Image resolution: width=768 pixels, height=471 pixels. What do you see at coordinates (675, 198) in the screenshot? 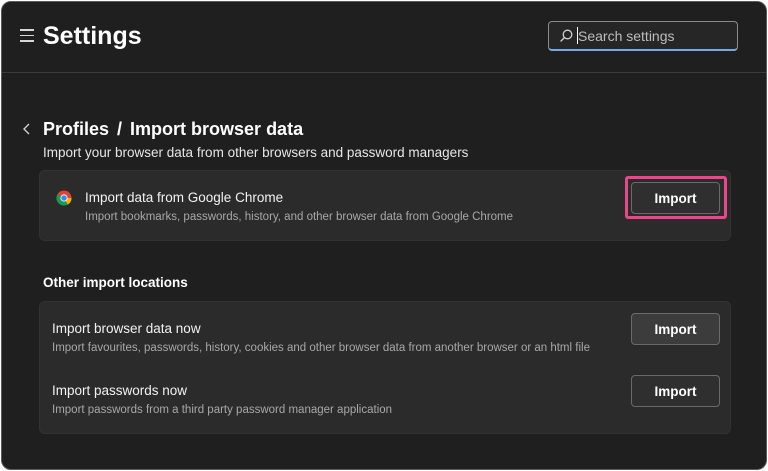
I see `import-chrome-button: Import` at bounding box center [675, 198].